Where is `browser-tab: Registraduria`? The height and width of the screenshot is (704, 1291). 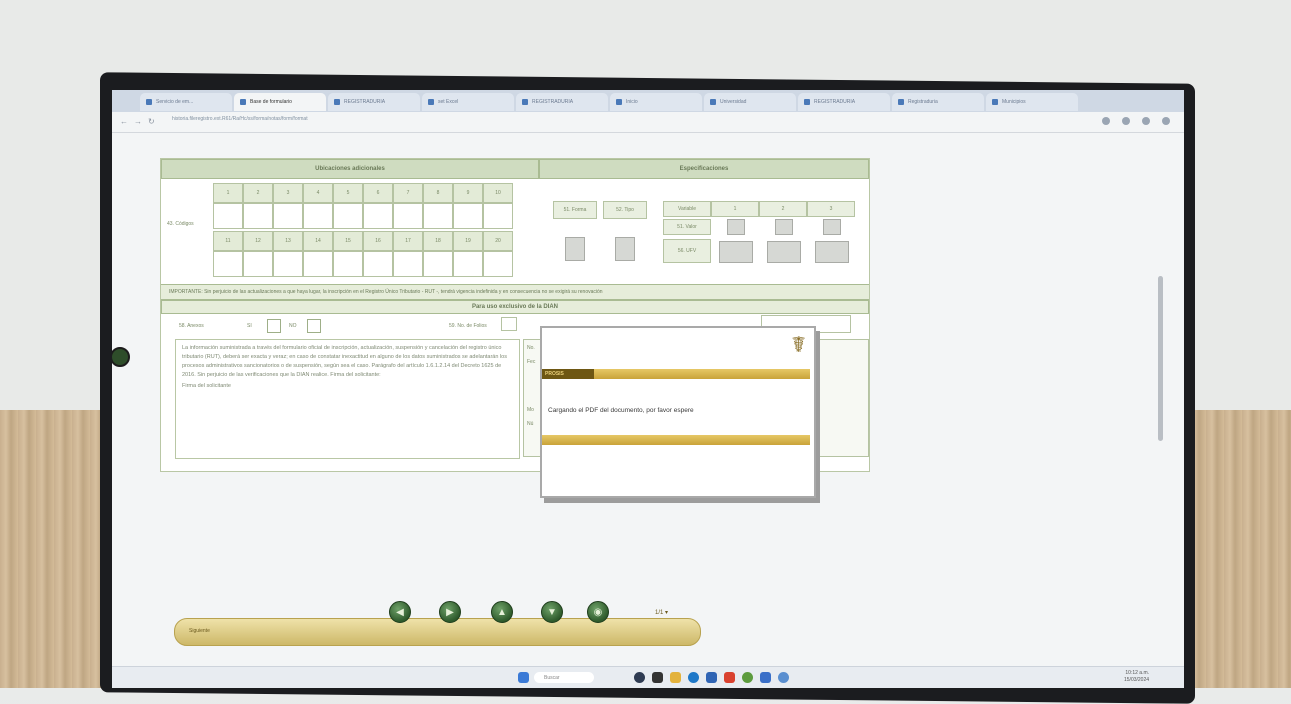 browser-tab: Registraduria is located at coordinates (938, 102).